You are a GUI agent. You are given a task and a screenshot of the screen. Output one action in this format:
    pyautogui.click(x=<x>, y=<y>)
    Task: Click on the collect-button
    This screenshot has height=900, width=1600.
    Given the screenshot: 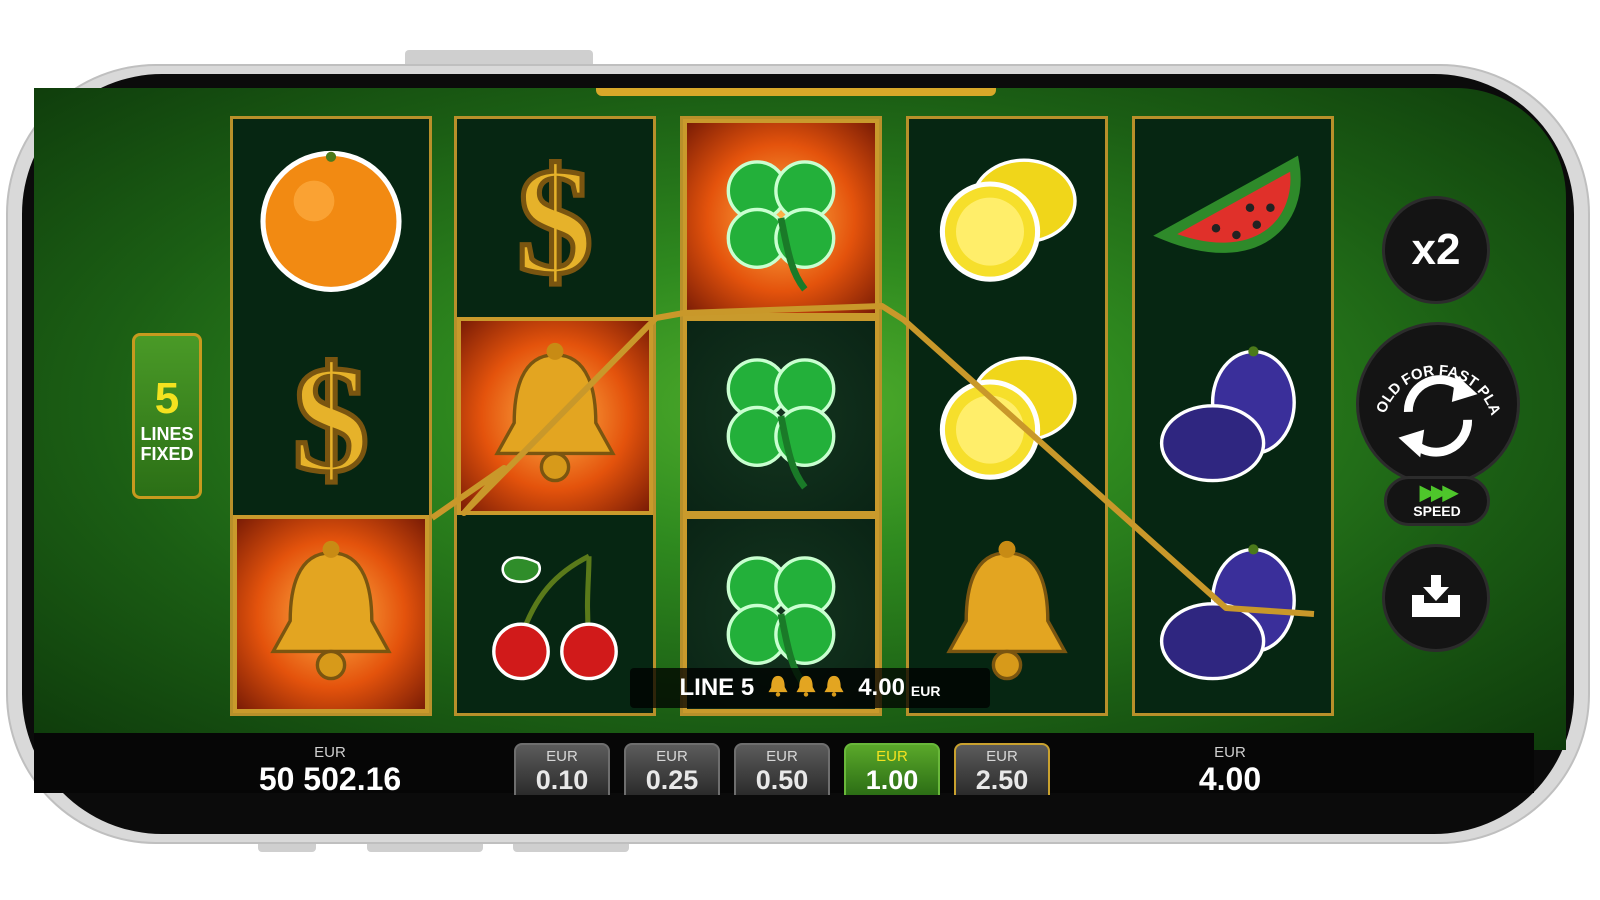 What is the action you would take?
    pyautogui.click(x=1436, y=598)
    